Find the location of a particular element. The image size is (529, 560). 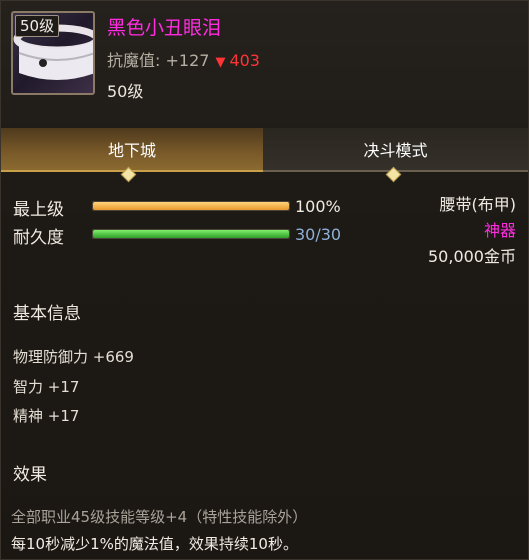

item-price: 50,000金币 is located at coordinates (472, 256).